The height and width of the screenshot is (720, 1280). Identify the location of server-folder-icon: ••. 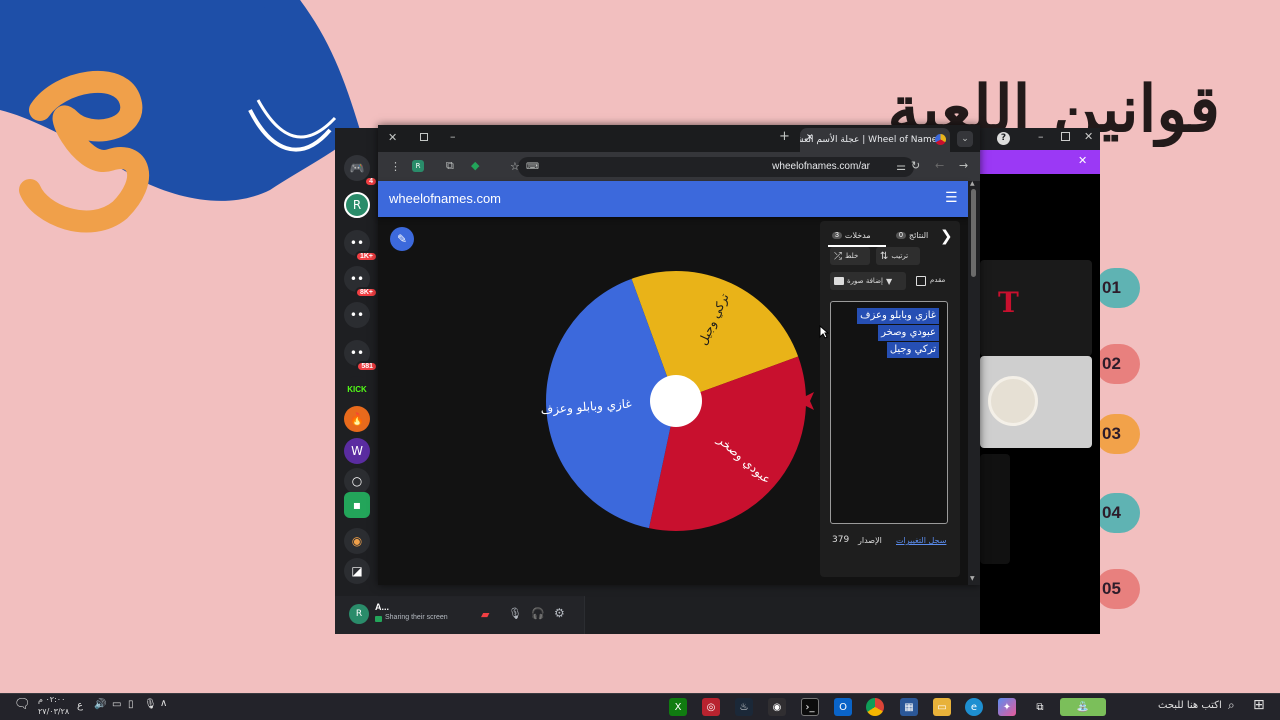
(357, 315).